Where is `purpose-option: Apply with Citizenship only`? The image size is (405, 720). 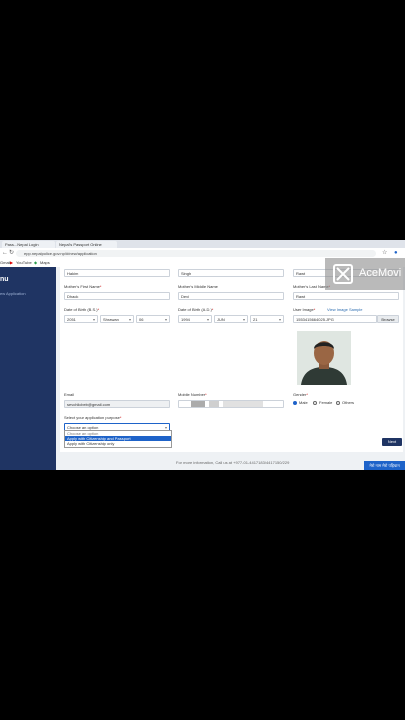 purpose-option: Apply with Citizenship only is located at coordinates (118, 443).